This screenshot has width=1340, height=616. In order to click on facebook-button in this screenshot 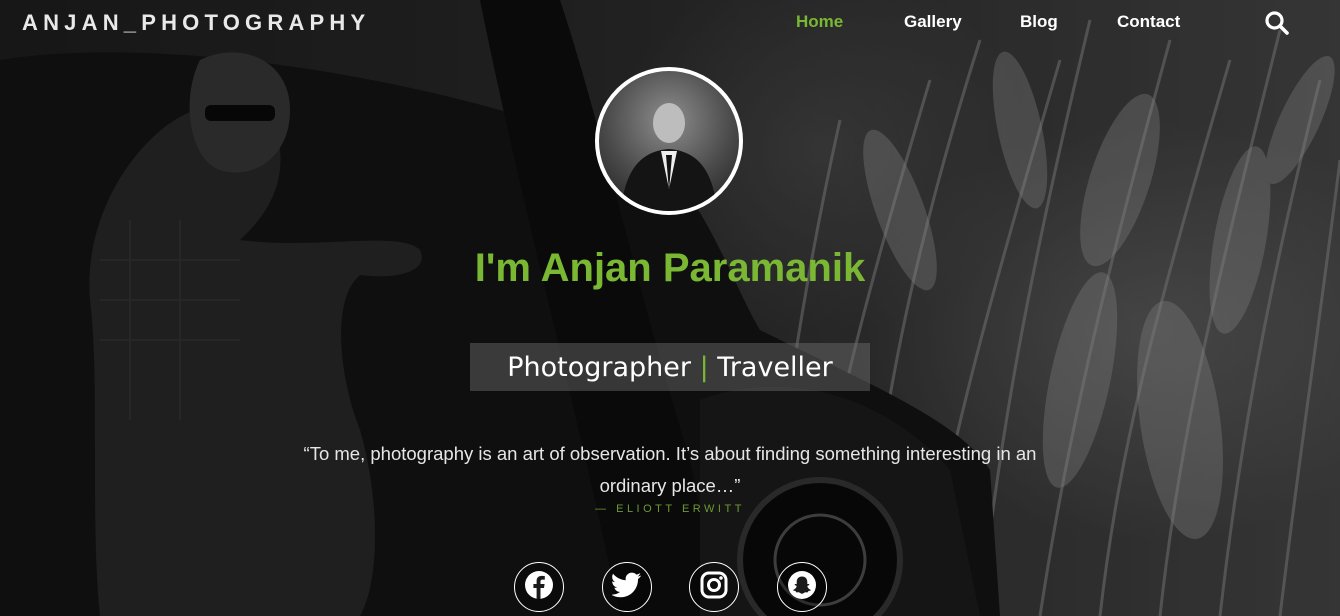, I will do `click(539, 587)`.